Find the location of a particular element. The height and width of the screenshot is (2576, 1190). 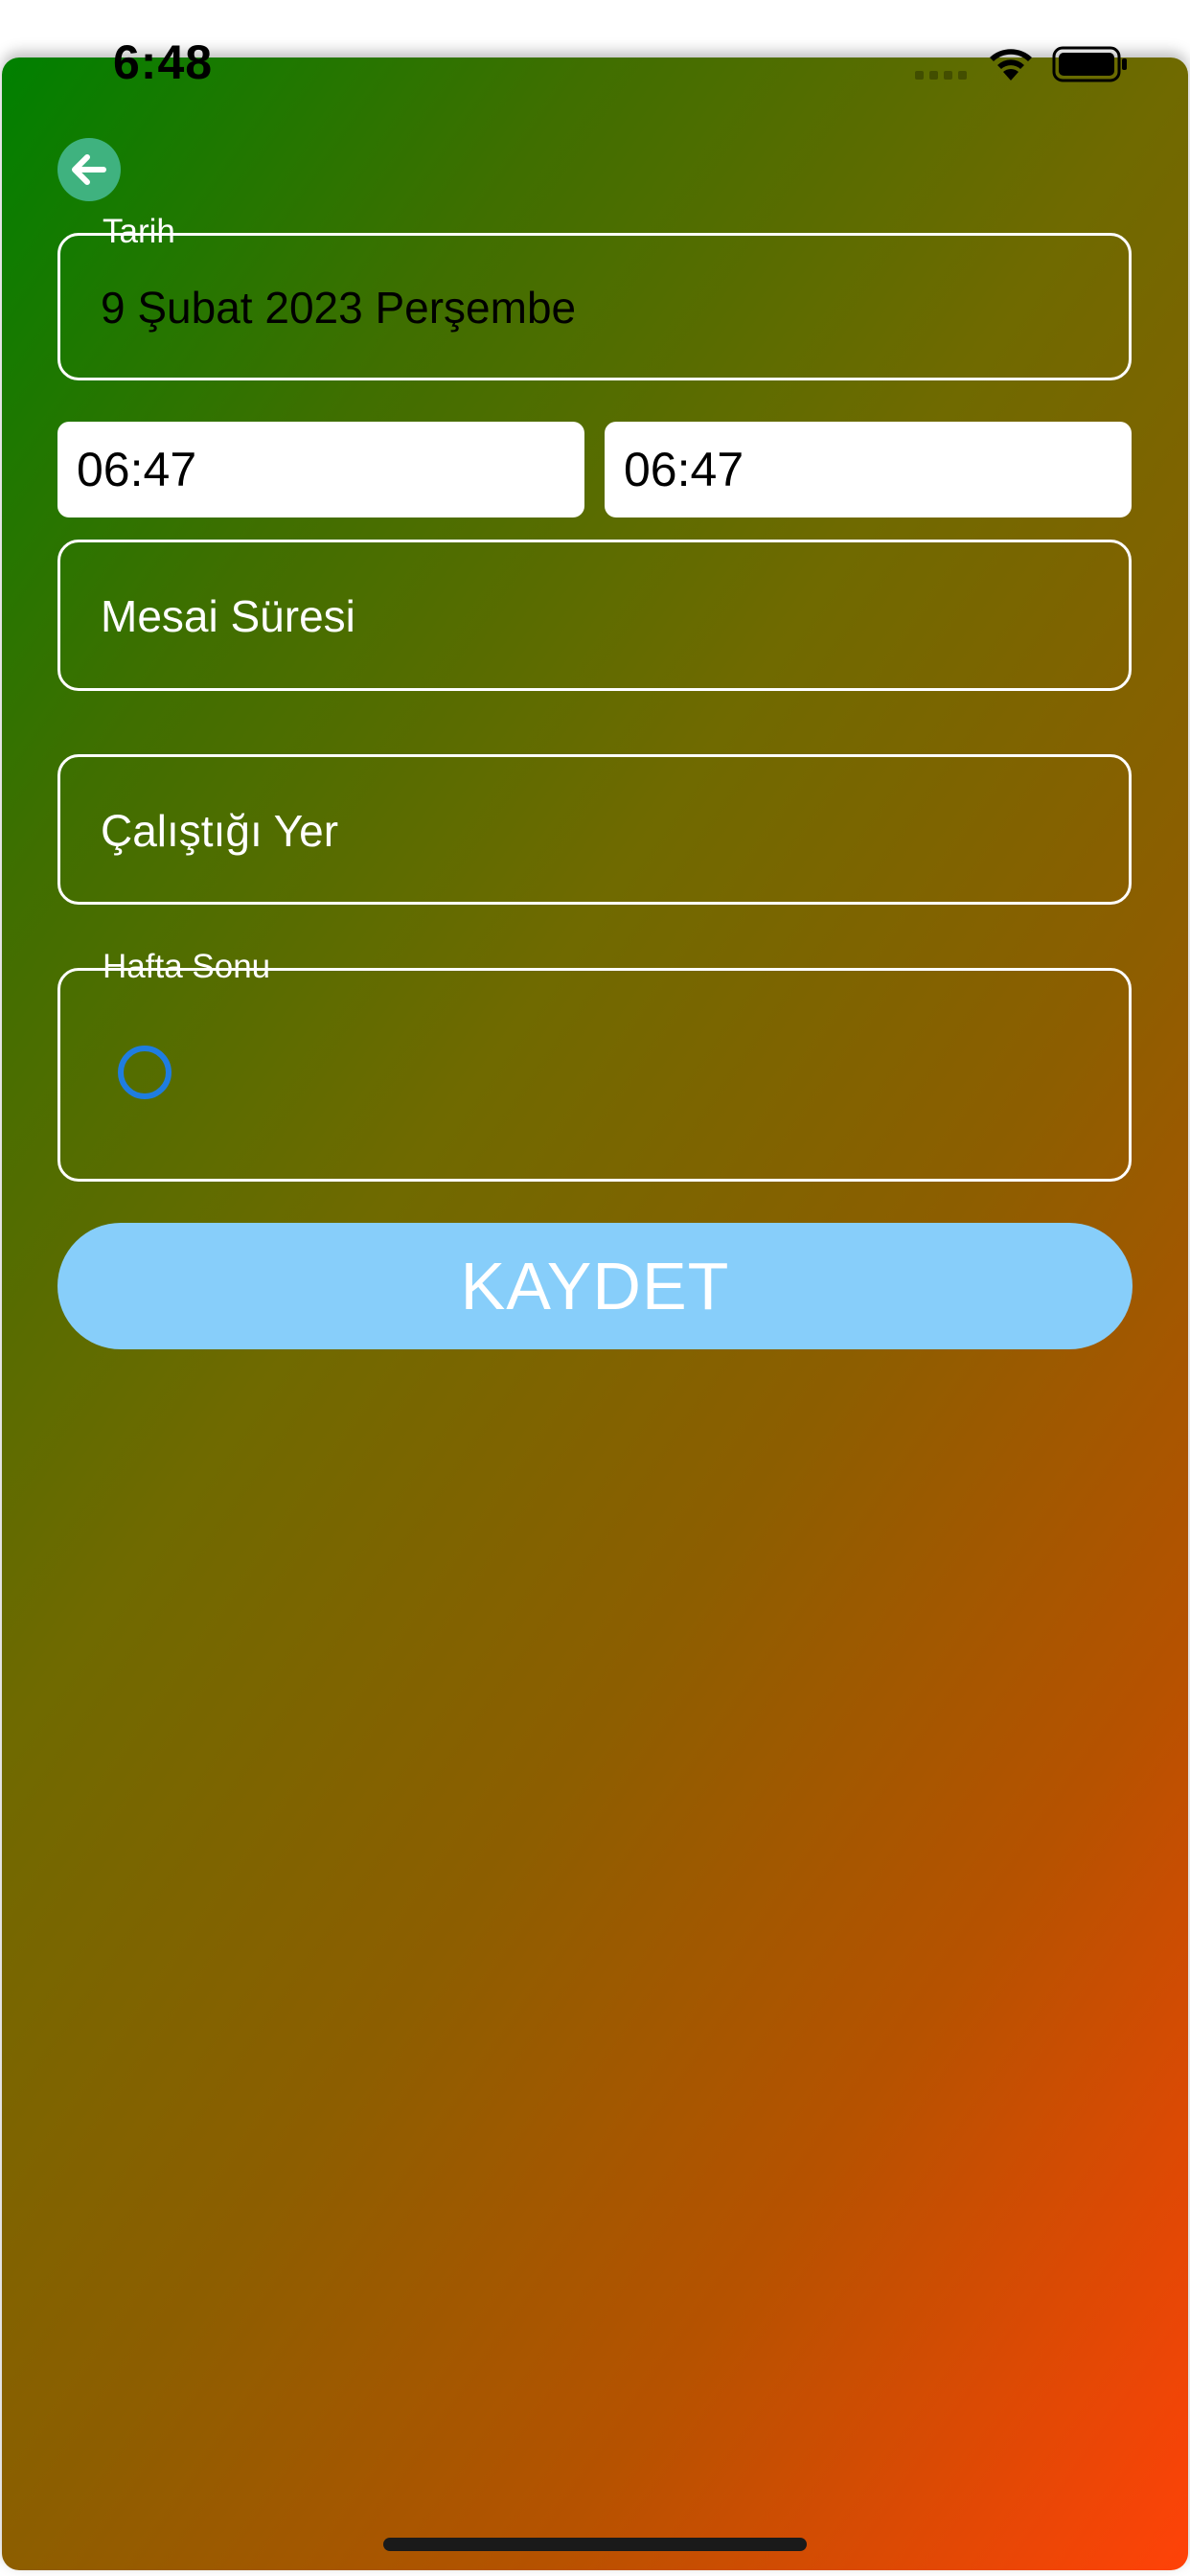

end-time-input: 06:47 is located at coordinates (869, 470).